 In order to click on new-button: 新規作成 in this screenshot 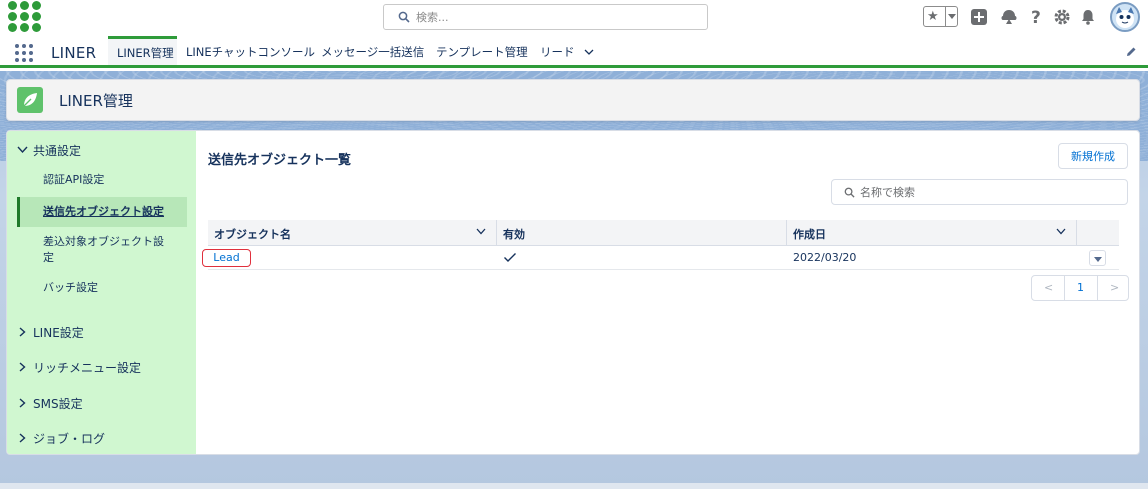, I will do `click(1093, 156)`.